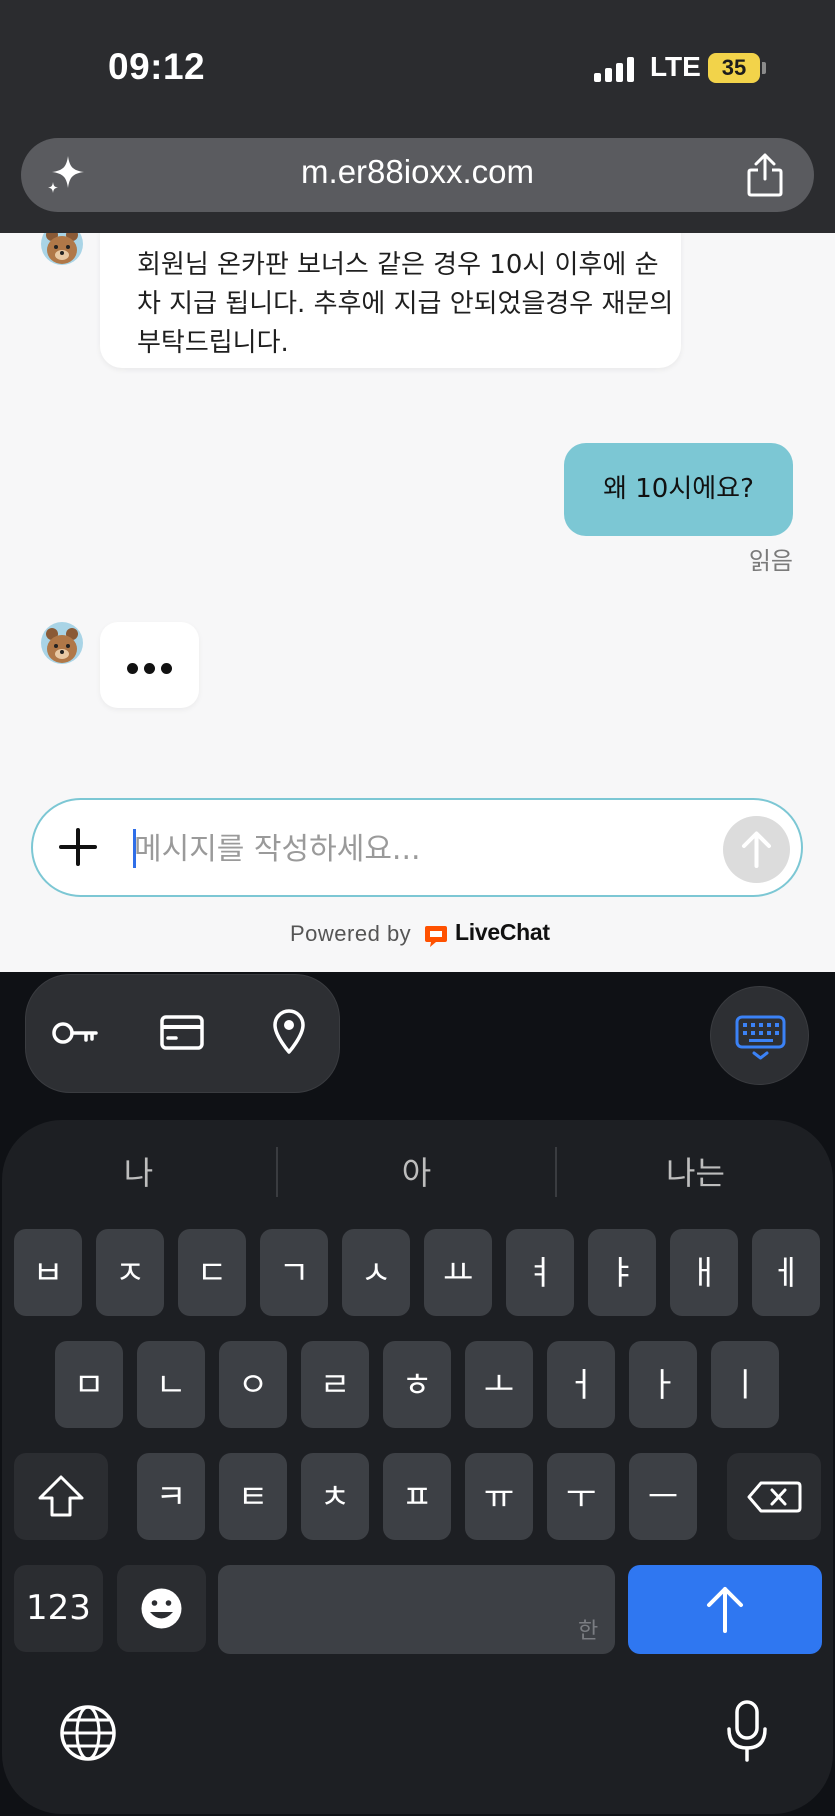  Describe the element at coordinates (765, 175) in the screenshot. I see `share-icon` at that location.